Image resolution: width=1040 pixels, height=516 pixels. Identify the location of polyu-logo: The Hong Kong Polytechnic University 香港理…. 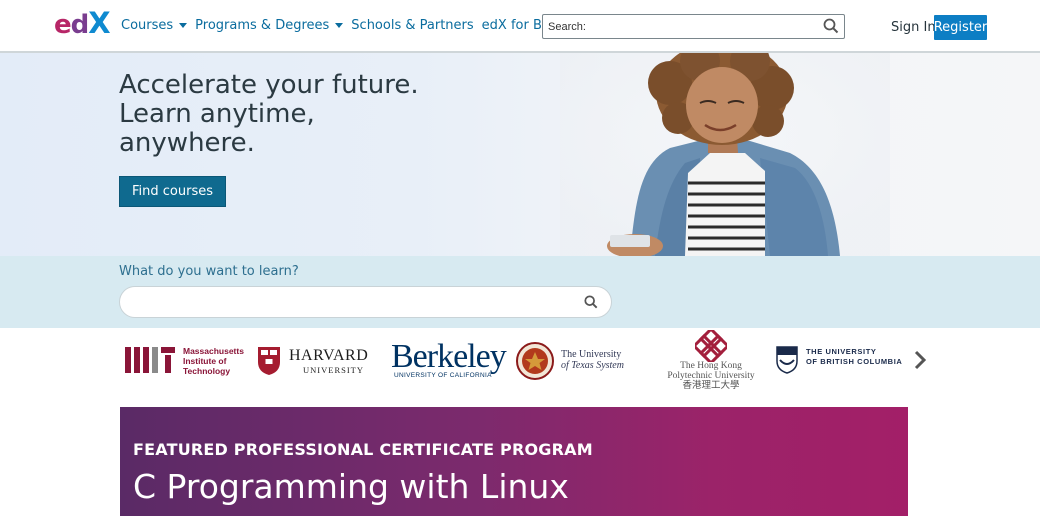
(711, 361).